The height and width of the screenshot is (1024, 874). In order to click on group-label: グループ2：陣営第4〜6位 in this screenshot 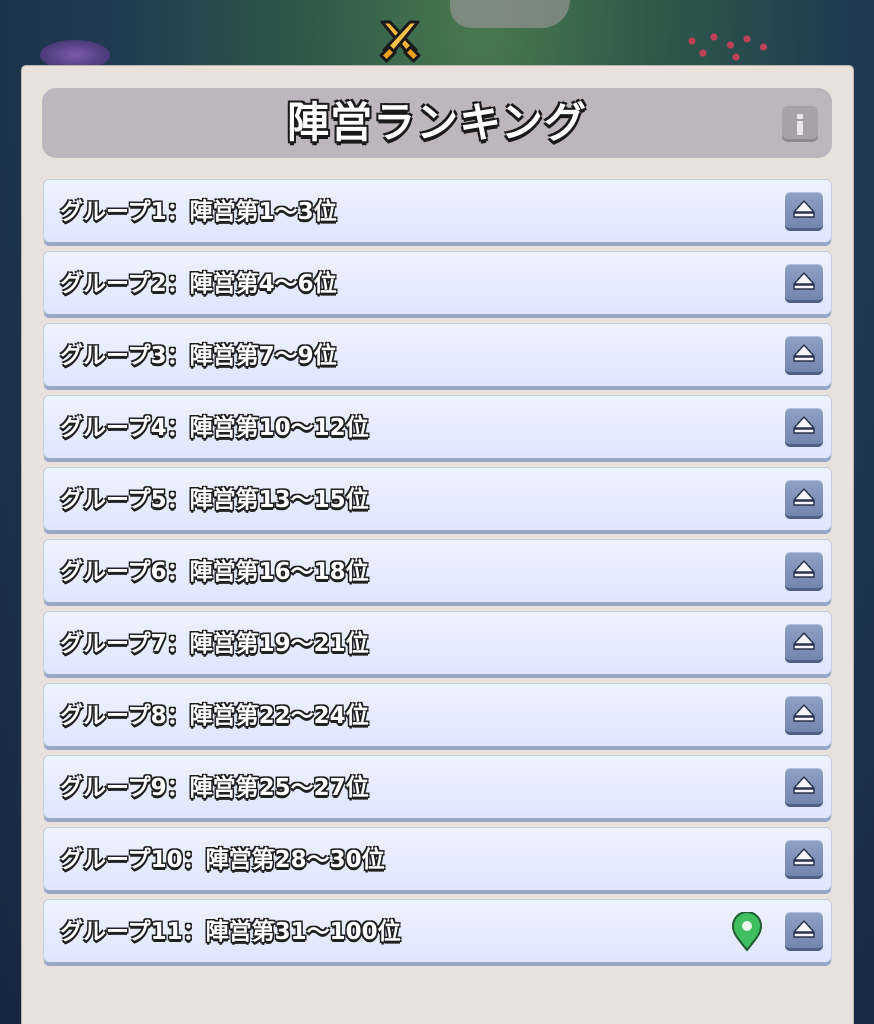, I will do `click(198, 284)`.